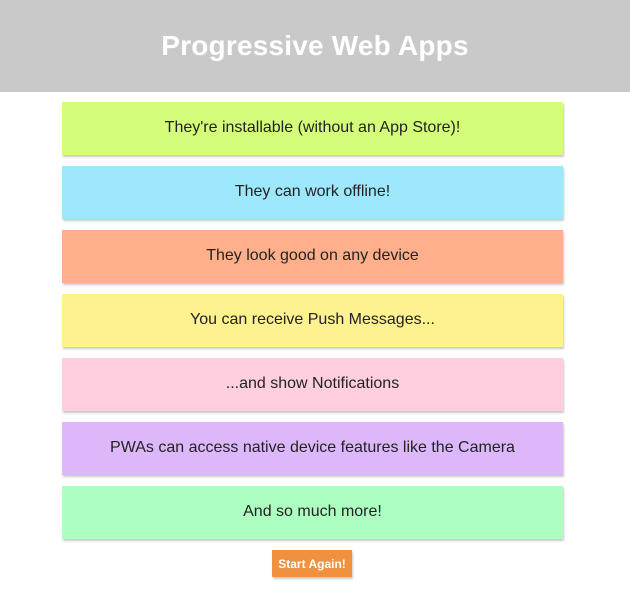 The height and width of the screenshot is (597, 630). Describe the element at coordinates (312, 384) in the screenshot. I see `feature-card-notifications: ...and show Notifications` at that location.